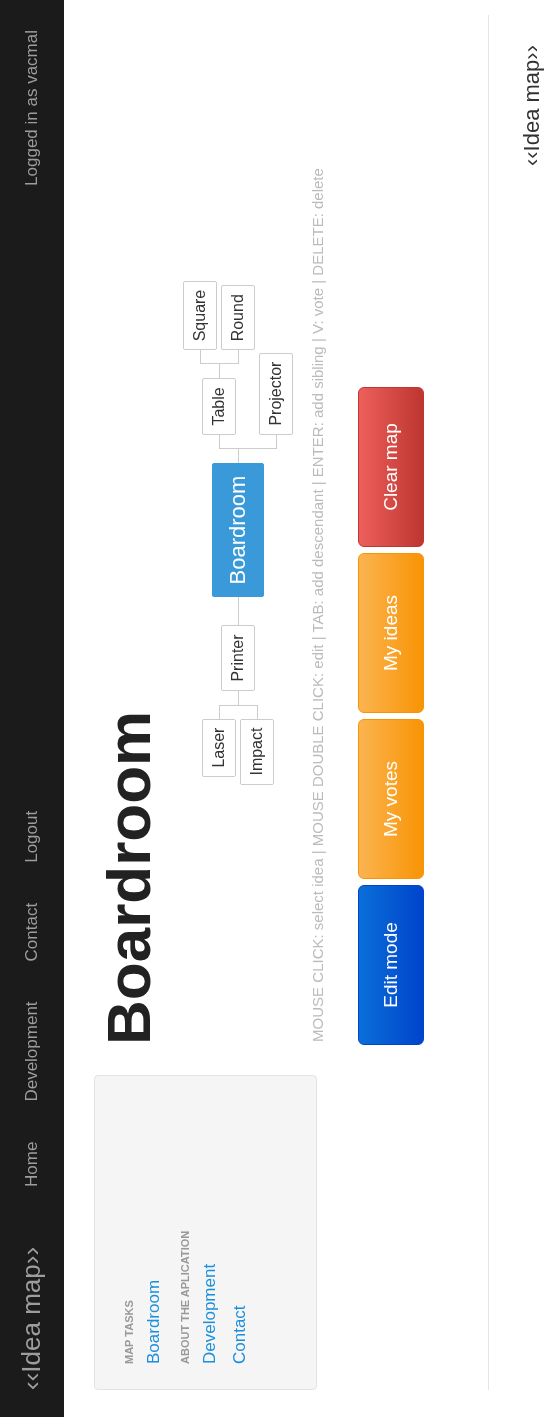  Describe the element at coordinates (218, 406) in the screenshot. I see `idea-node: Table` at that location.